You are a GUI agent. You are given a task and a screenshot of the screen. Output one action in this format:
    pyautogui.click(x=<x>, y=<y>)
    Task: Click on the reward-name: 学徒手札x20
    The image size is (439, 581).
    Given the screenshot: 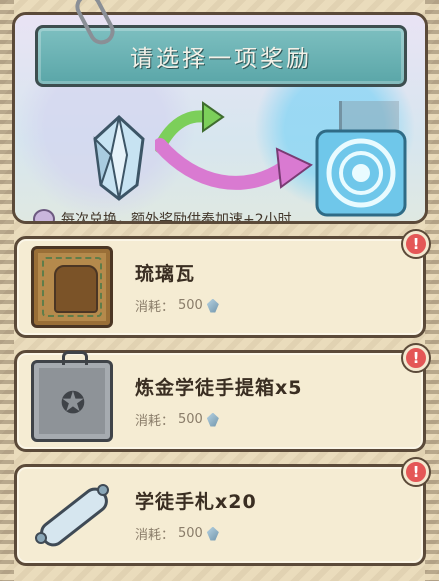 What is the action you would take?
    pyautogui.click(x=196, y=502)
    